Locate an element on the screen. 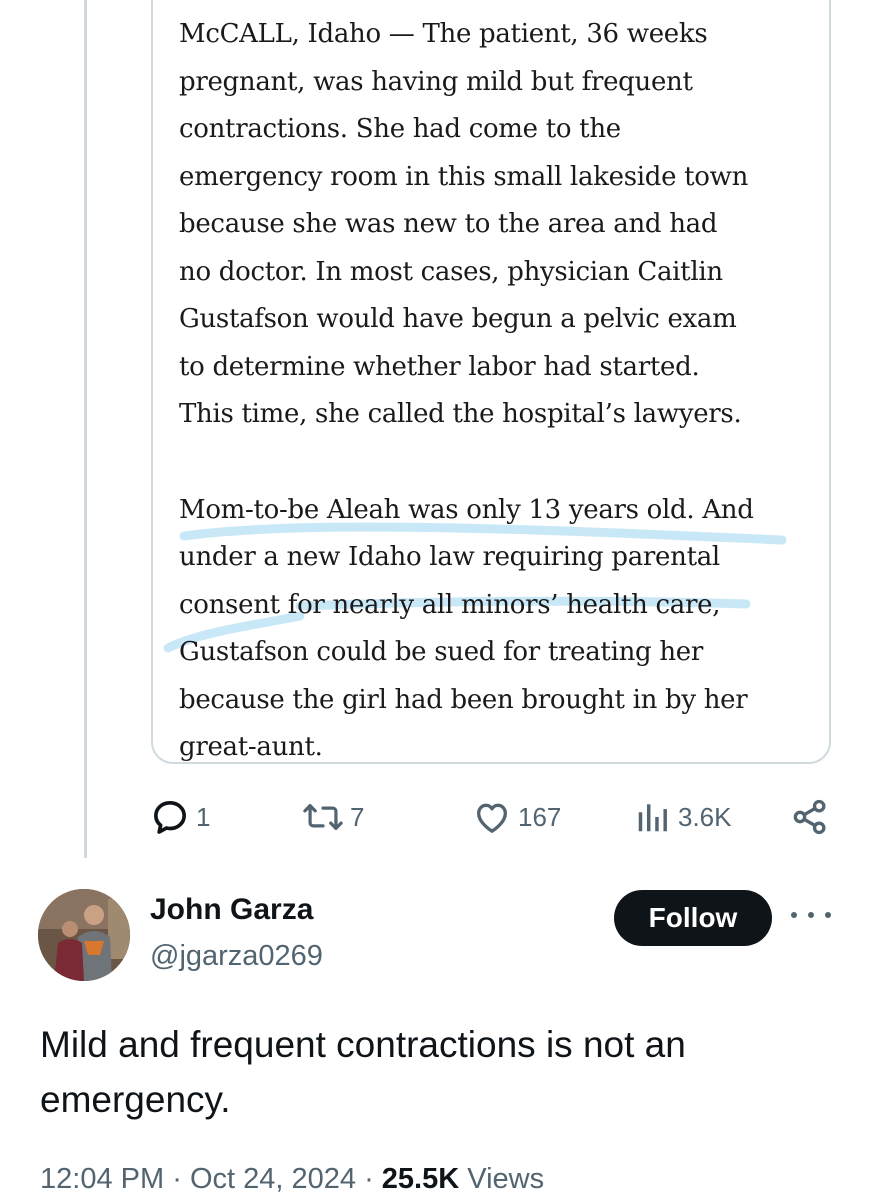  author-handle: @jgarza0269 is located at coordinates (236, 956).